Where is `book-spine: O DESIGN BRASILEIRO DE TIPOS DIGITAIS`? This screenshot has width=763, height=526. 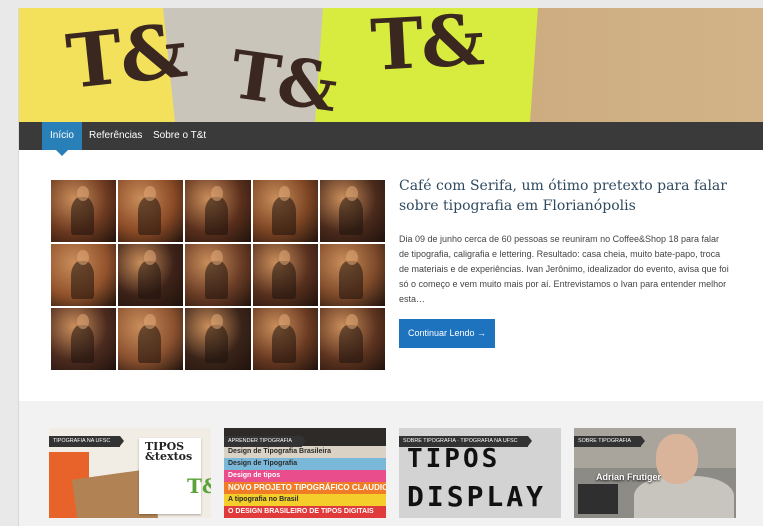
book-spine: O DESIGN BRASILEIRO DE TIPOS DIGITAIS is located at coordinates (305, 512).